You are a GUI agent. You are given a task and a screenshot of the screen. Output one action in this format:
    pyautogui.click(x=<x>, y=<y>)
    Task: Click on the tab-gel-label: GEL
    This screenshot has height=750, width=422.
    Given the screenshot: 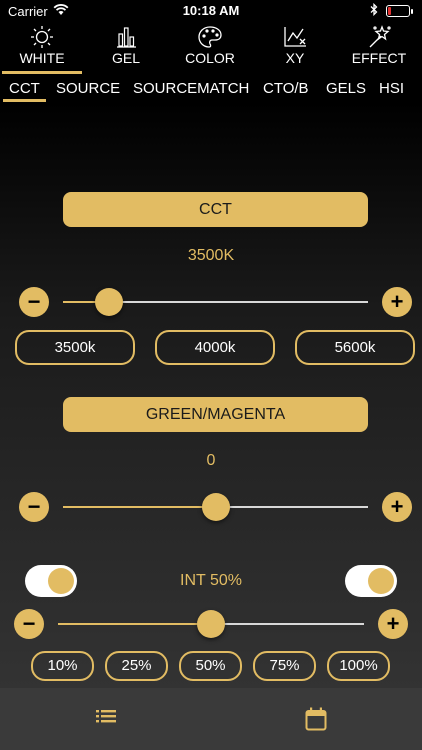 What is the action you would take?
    pyautogui.click(x=125, y=58)
    